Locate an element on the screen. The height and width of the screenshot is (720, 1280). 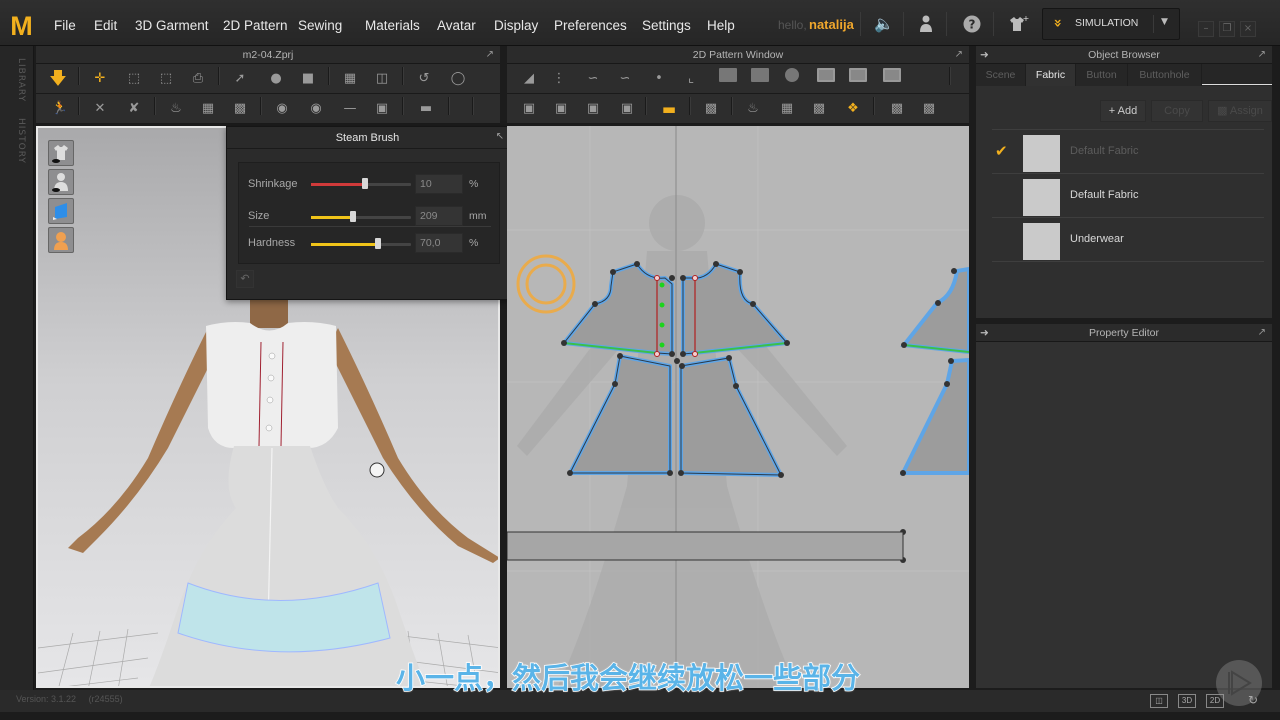
pin-garment-icon: ● is located at coordinates (276, 79).